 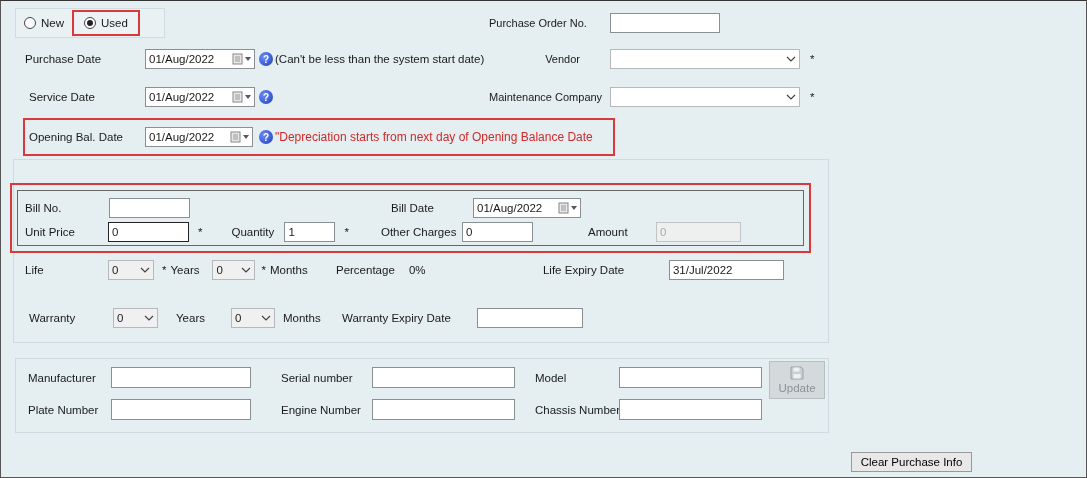 I want to click on field-label: Service Date, so click(x=62, y=97).